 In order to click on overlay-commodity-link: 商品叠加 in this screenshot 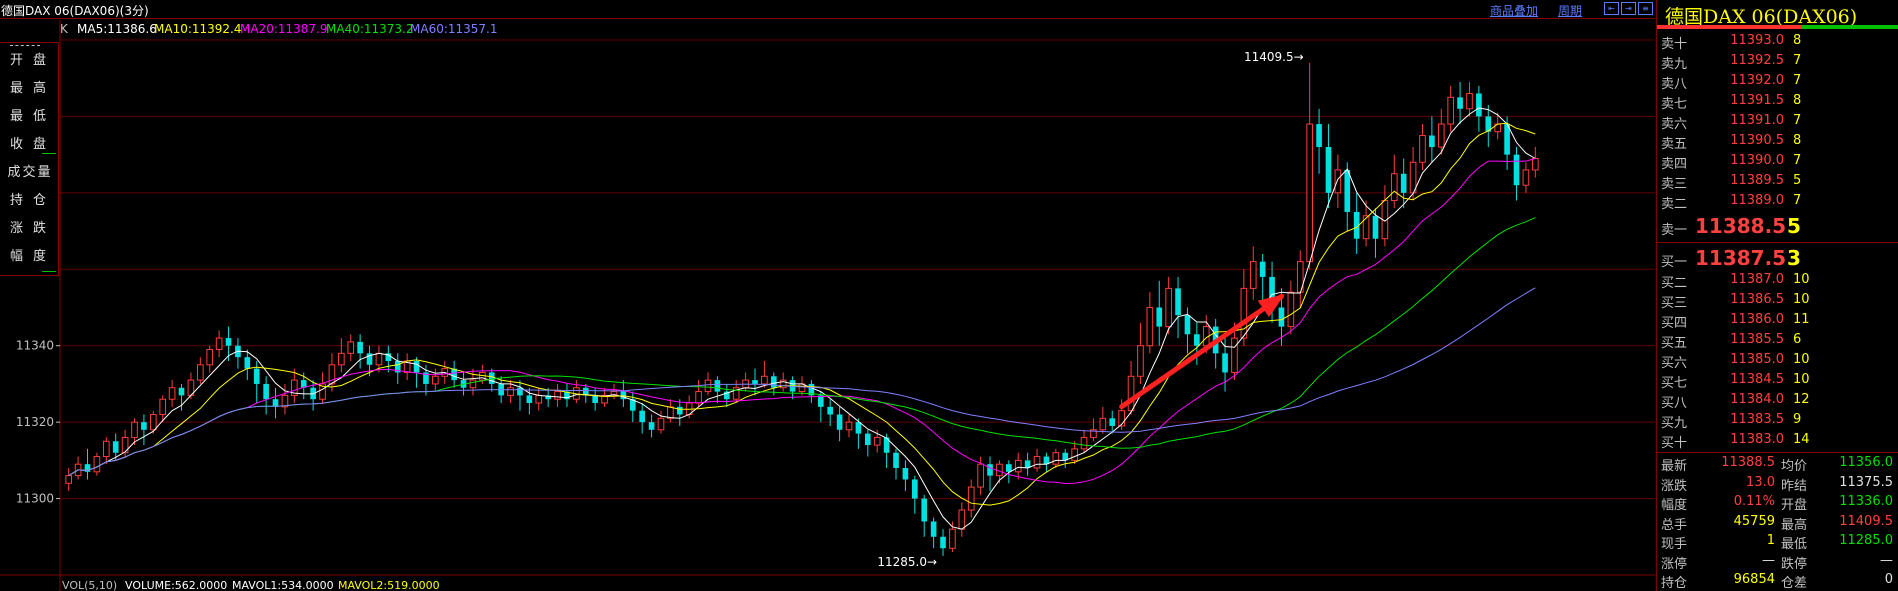, I will do `click(1514, 10)`.